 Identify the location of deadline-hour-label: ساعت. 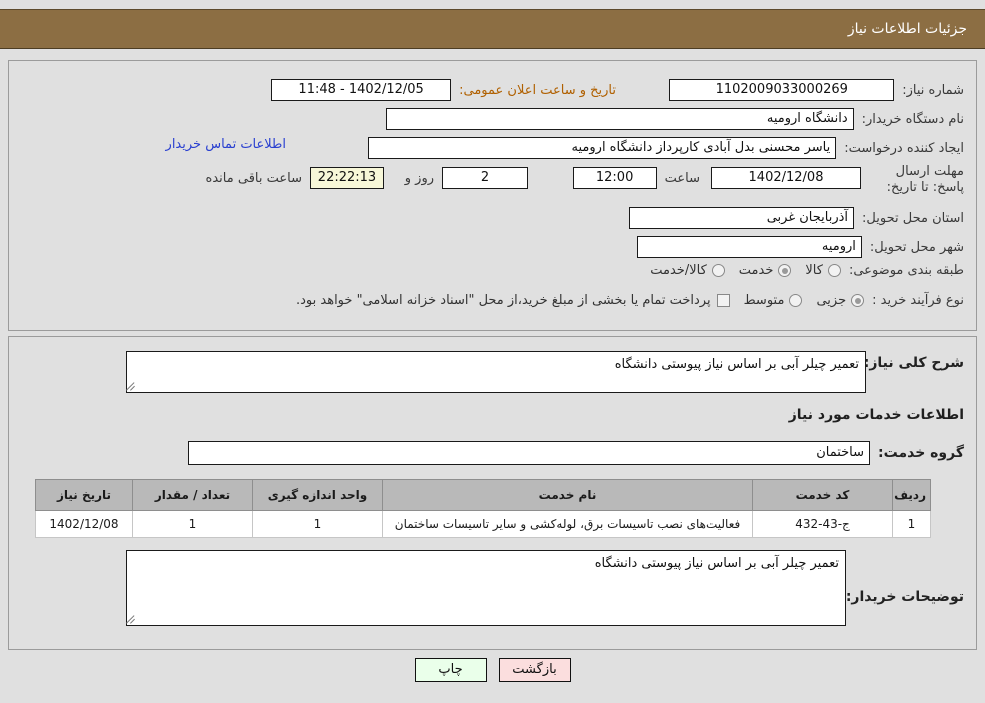
(682, 178).